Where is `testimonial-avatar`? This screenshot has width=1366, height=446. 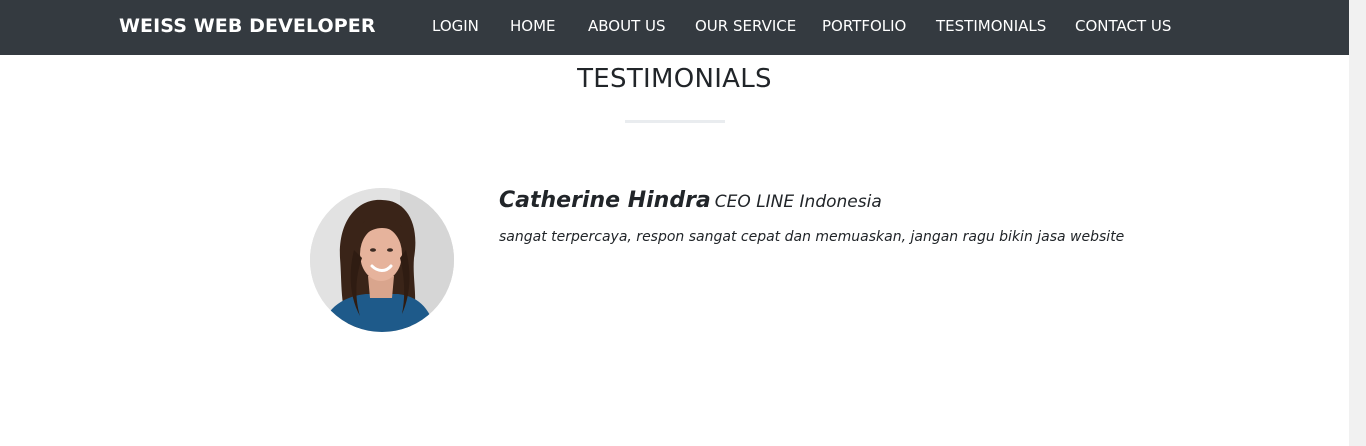 testimonial-avatar is located at coordinates (382, 260).